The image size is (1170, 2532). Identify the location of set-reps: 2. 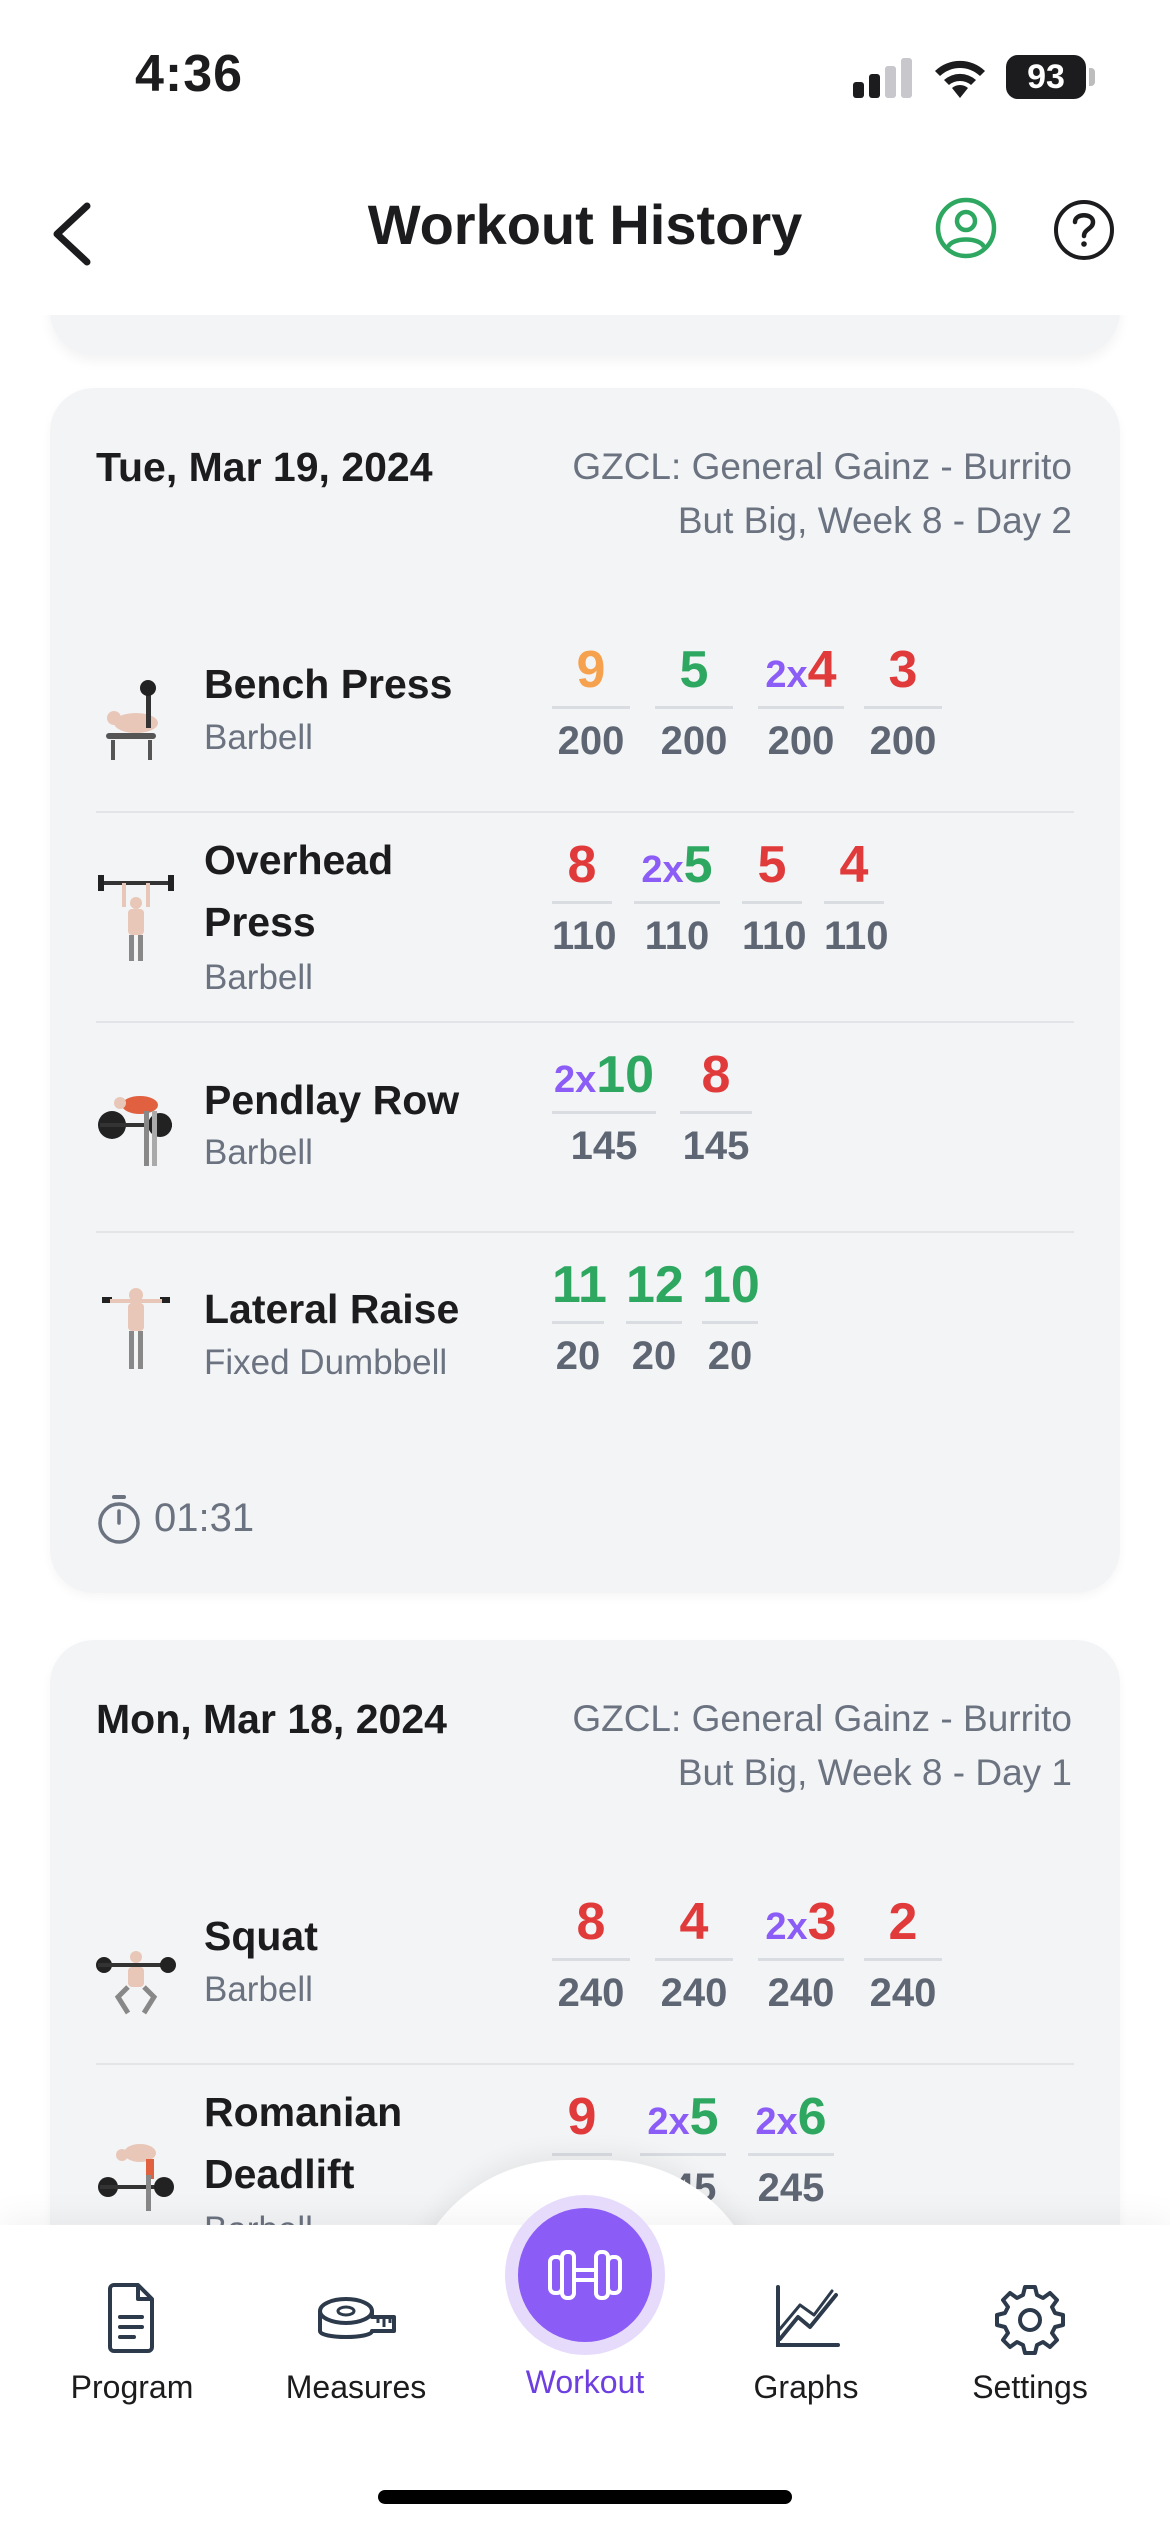
(903, 1922).